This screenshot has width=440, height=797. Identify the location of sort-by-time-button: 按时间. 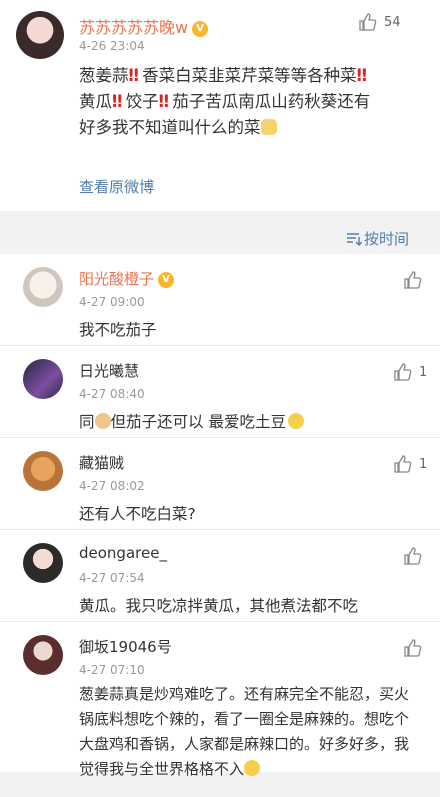
(377, 238).